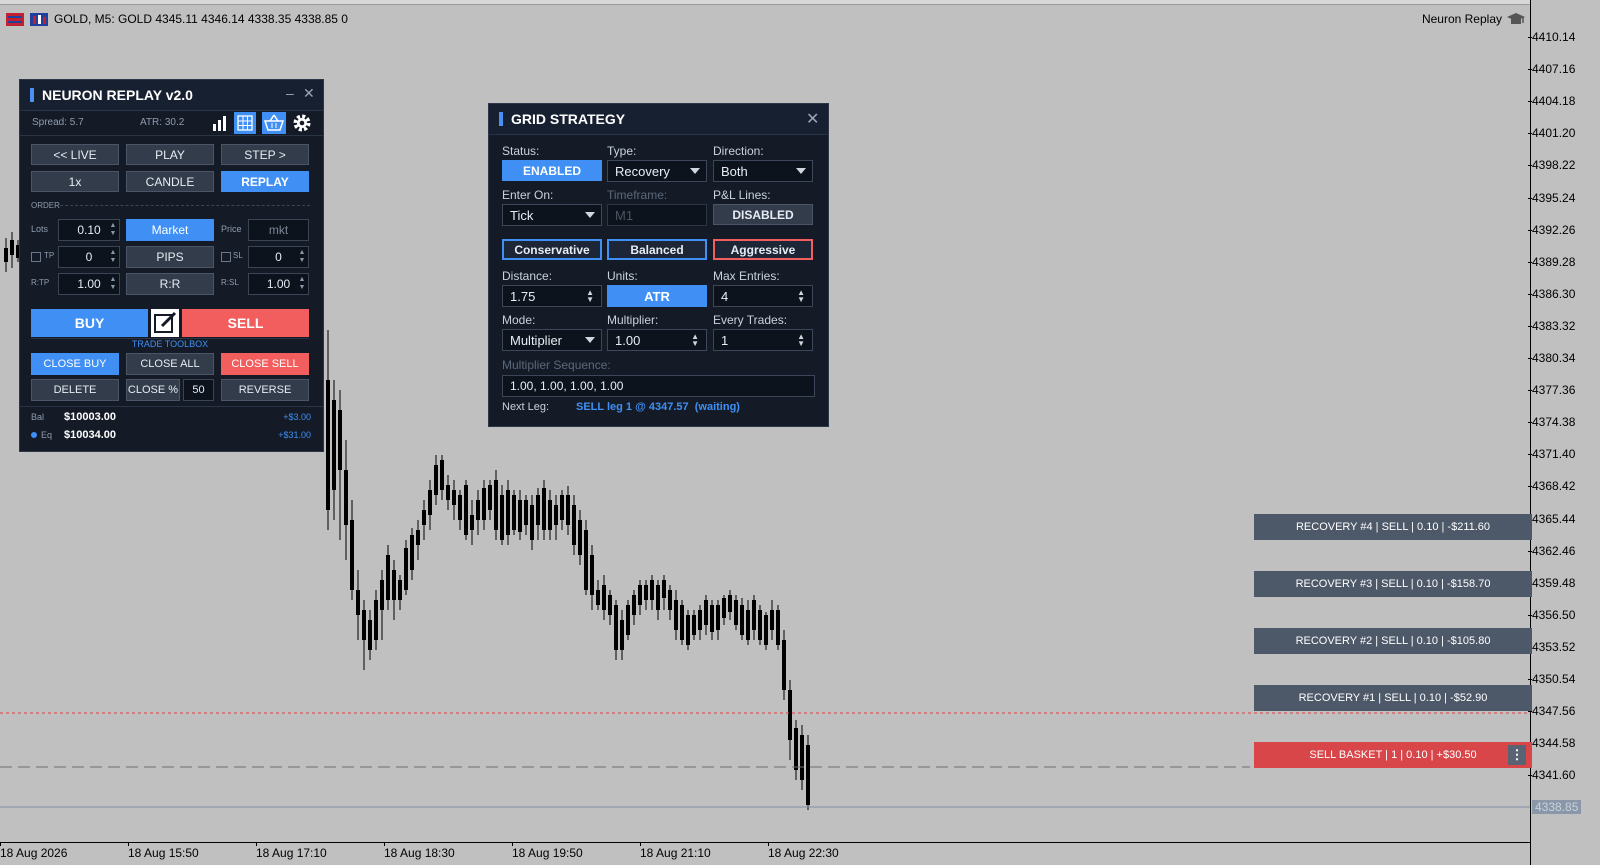 The width and height of the screenshot is (1600, 865). I want to click on play-button: PLAY, so click(170, 154).